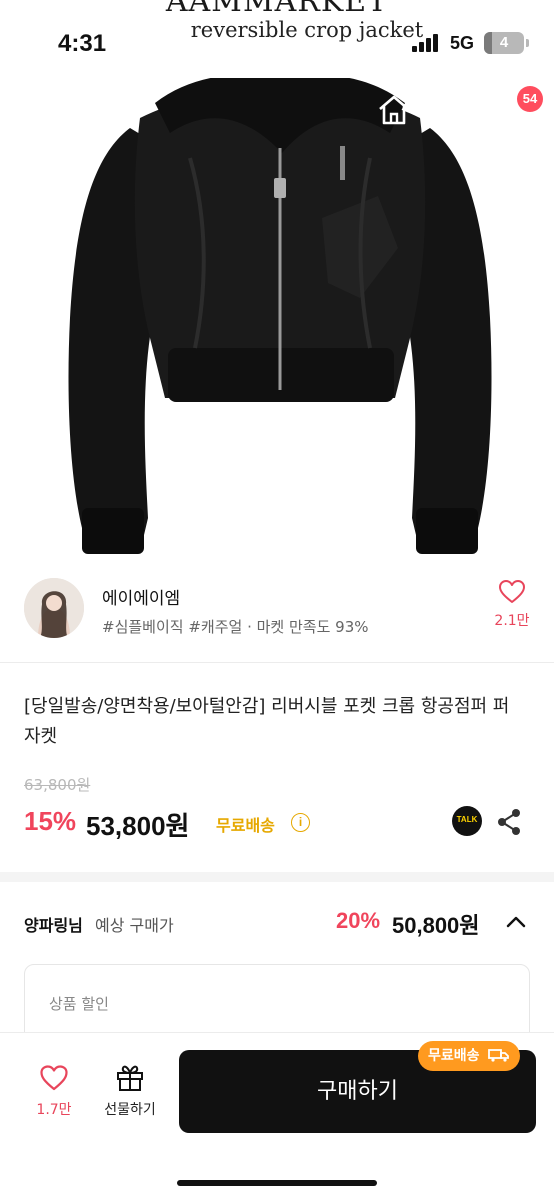 This screenshot has width=554, height=1200. What do you see at coordinates (277, 45) in the screenshot?
I see `status-bar: 4:31 5G 4` at bounding box center [277, 45].